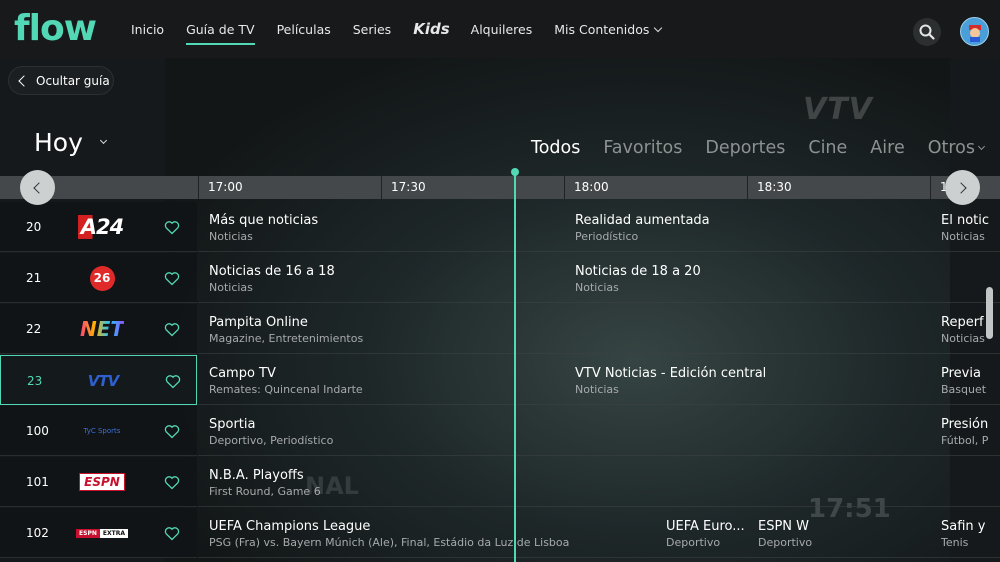 The width and height of the screenshot is (1000, 562). What do you see at coordinates (951, 148) in the screenshot?
I see `filter-otros-label: Otros` at bounding box center [951, 148].